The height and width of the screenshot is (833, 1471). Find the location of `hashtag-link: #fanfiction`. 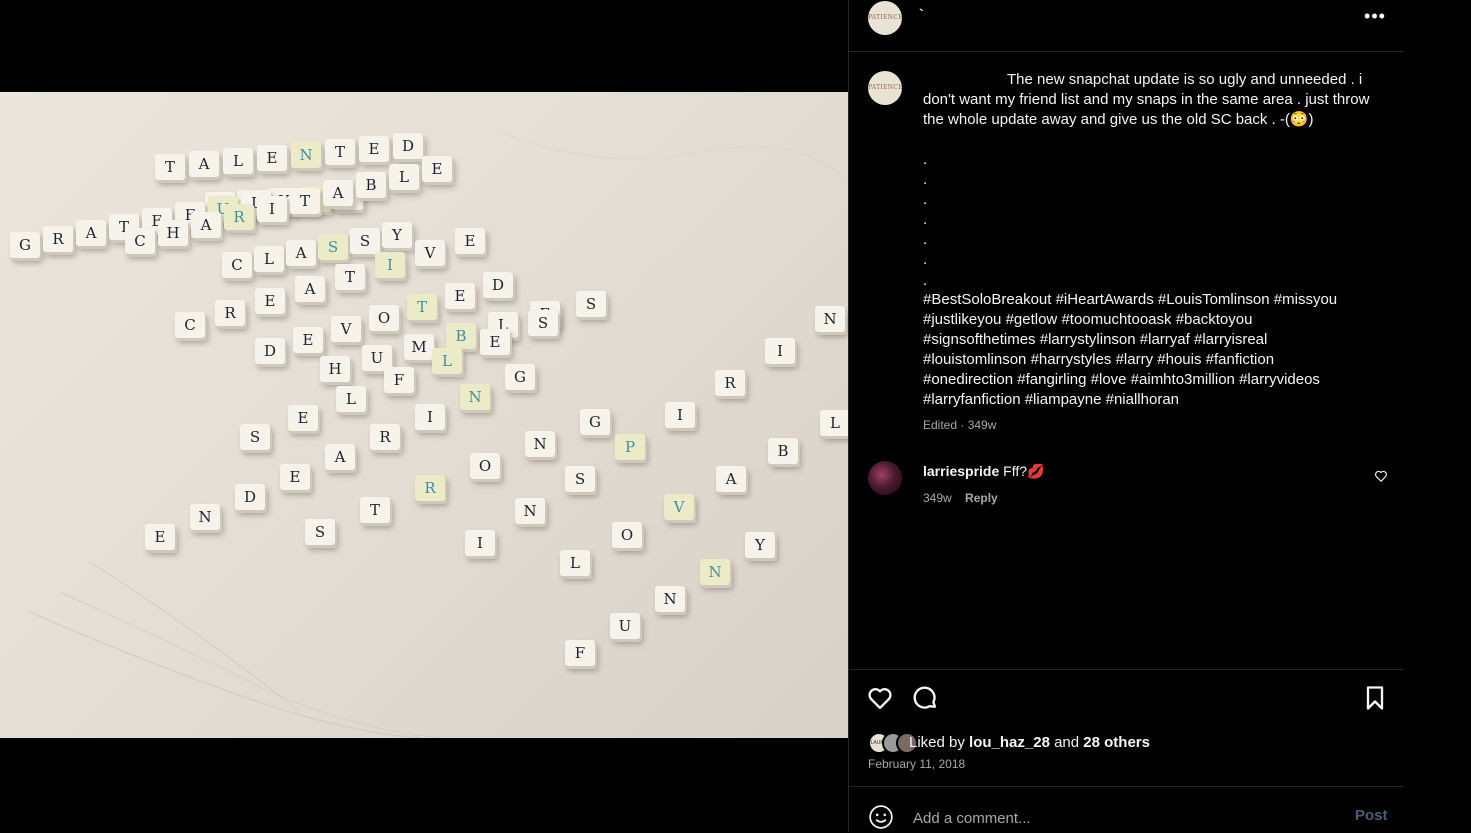

hashtag-link: #fanfiction is located at coordinates (1240, 359).